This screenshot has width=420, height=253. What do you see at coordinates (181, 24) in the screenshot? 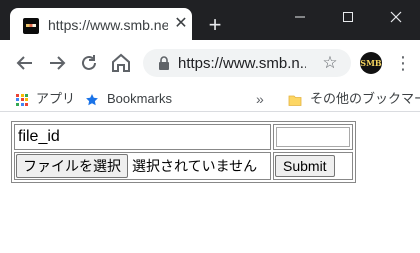
I see `tab-close-icon: ✕` at bounding box center [181, 24].